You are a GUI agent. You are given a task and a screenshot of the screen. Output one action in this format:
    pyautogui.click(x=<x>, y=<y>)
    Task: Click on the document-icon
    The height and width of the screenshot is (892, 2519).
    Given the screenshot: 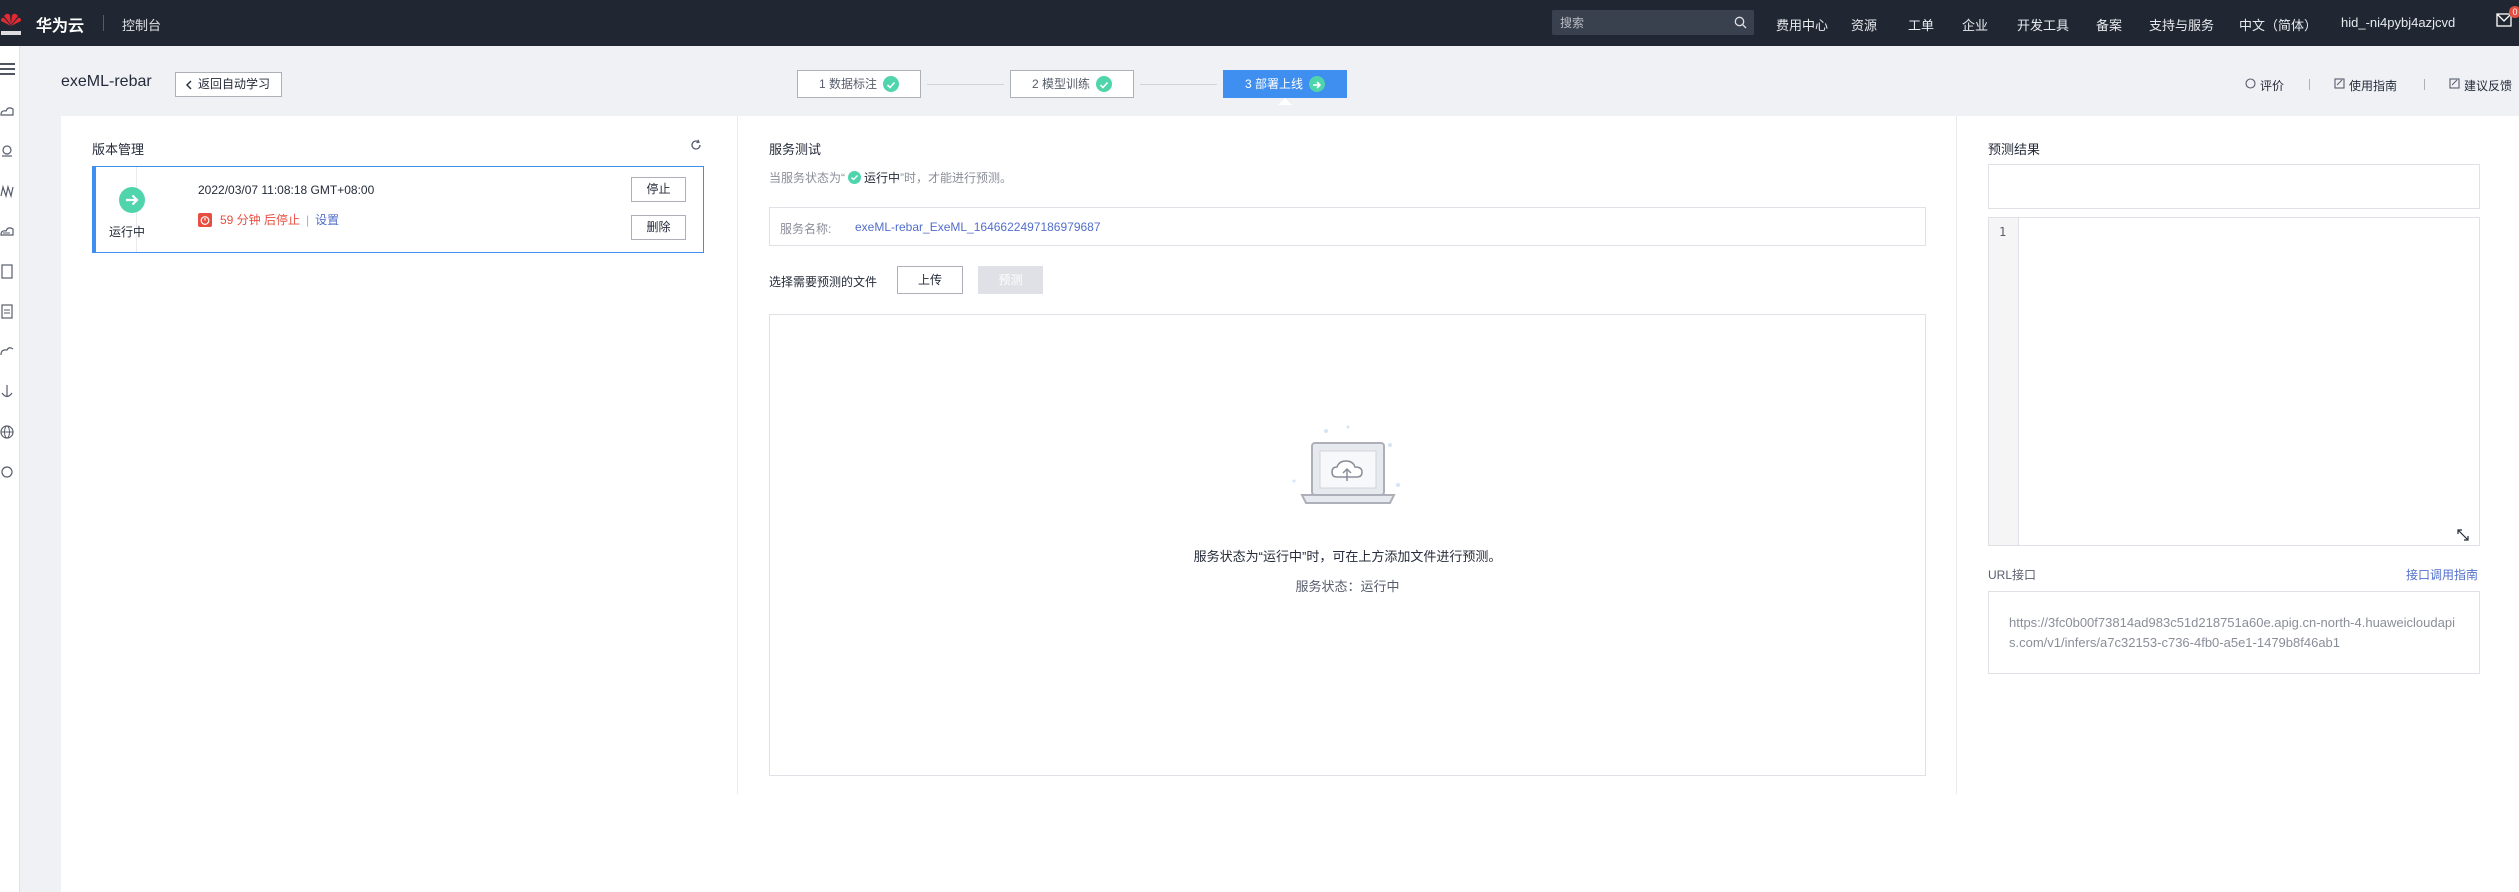 What is the action you would take?
    pyautogui.click(x=10, y=272)
    